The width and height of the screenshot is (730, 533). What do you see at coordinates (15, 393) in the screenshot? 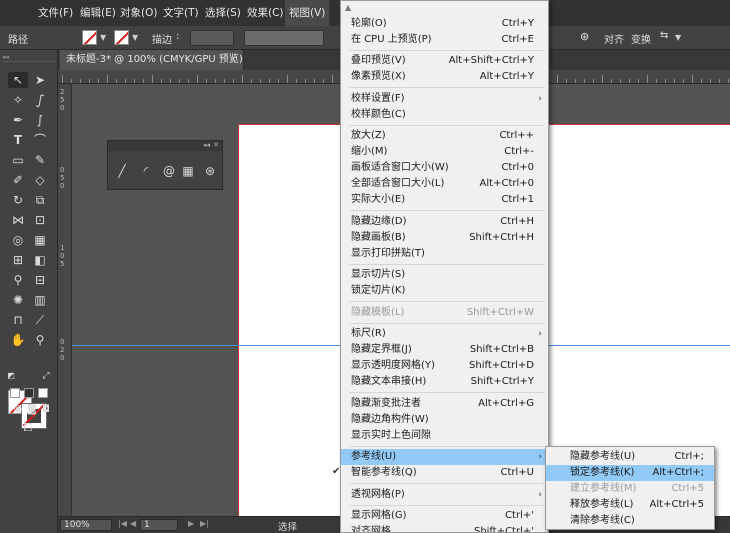
I see `color-mode-icon` at bounding box center [15, 393].